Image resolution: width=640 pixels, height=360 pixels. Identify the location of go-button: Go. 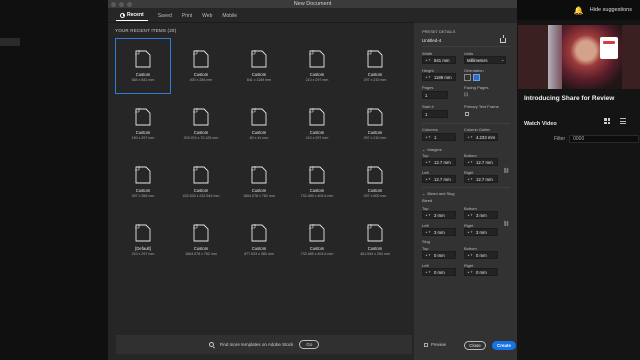
(309, 344).